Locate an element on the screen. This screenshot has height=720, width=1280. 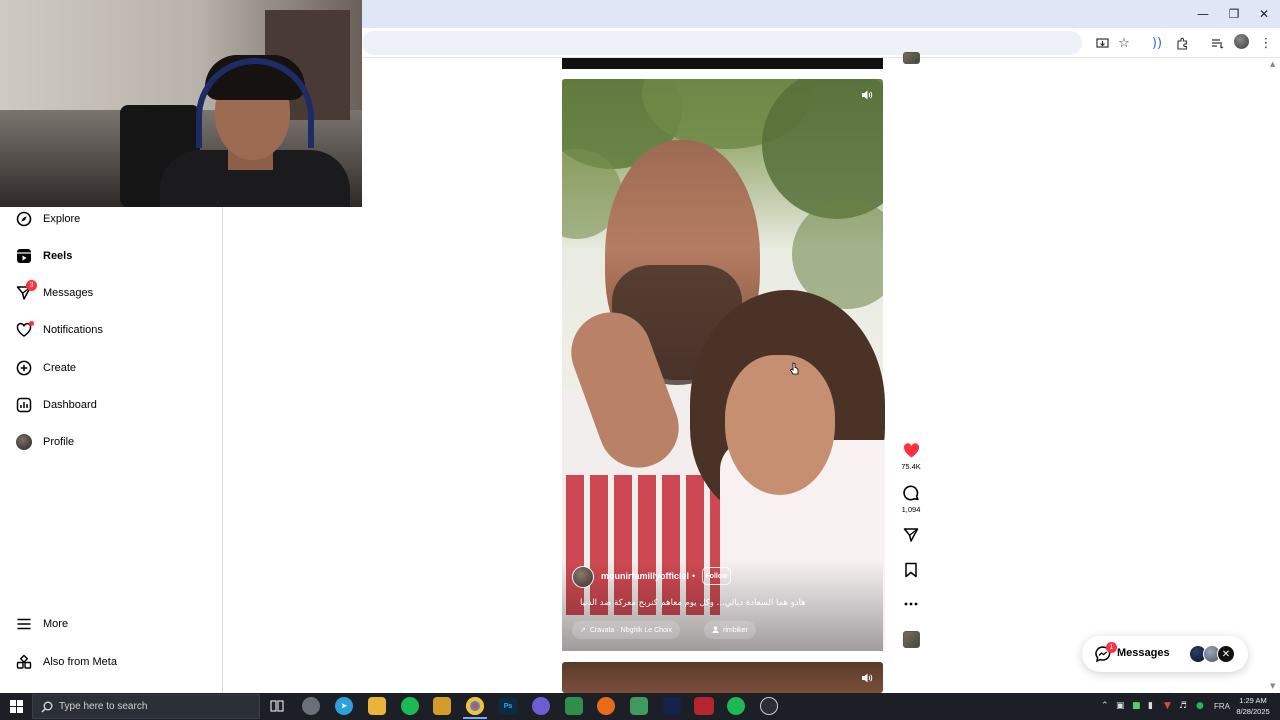
notification-dot is located at coordinates (31, 323).